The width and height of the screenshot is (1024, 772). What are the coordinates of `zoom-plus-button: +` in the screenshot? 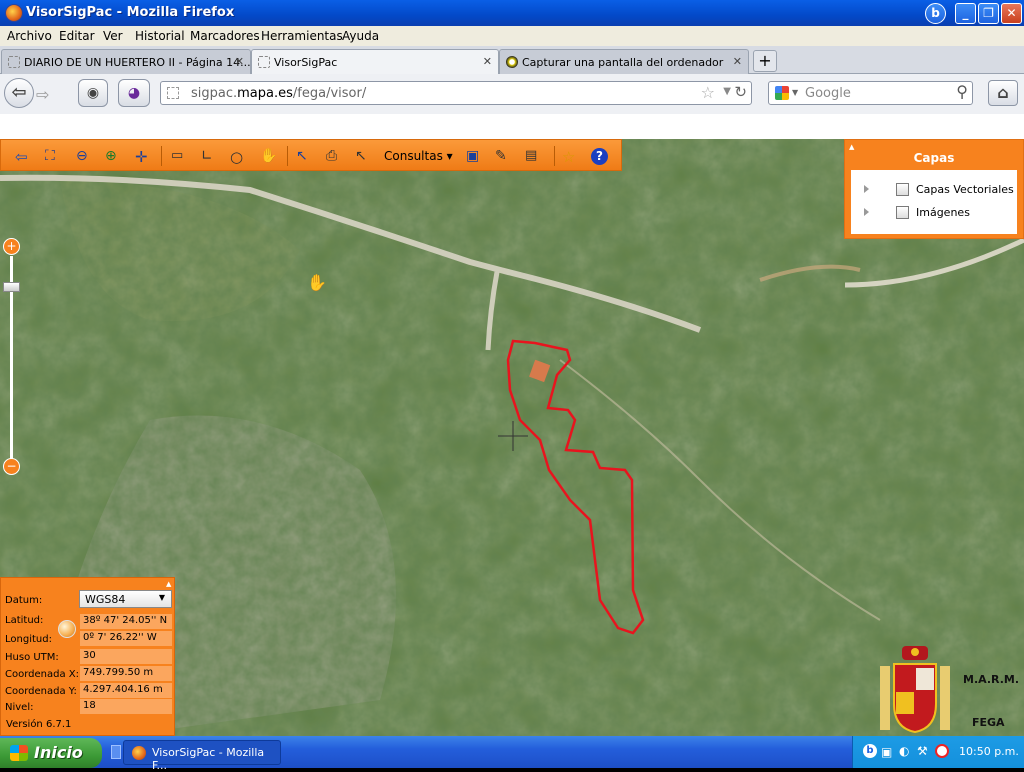 It's located at (11, 246).